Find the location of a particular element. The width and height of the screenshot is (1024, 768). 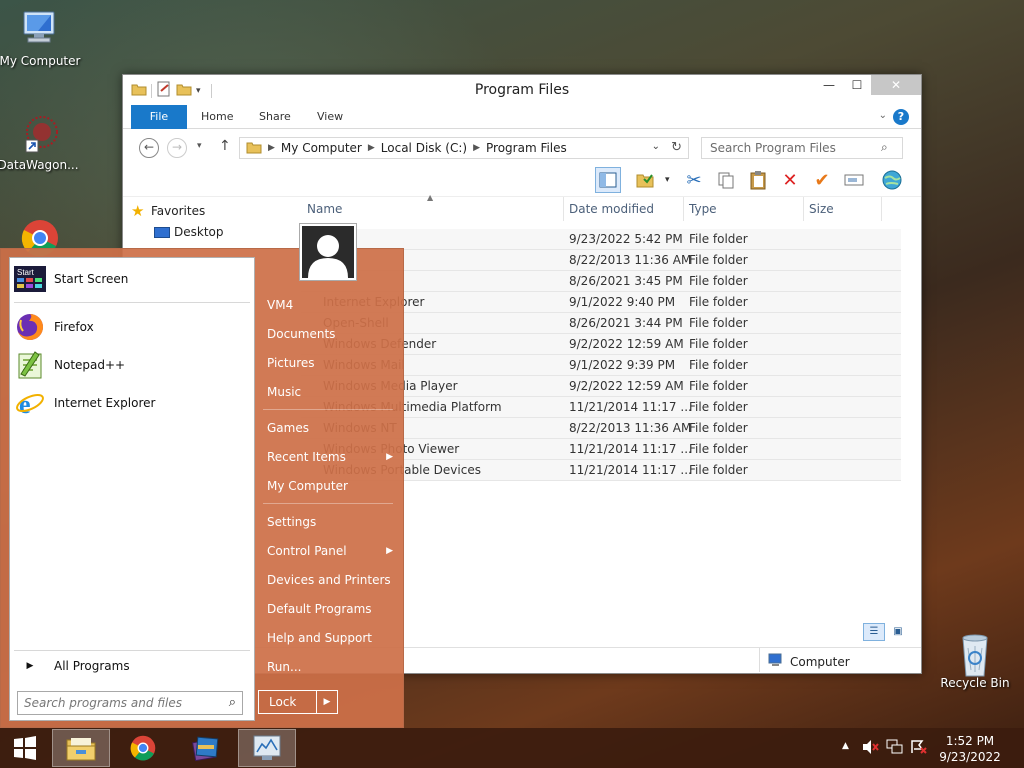

start-link-music: Music is located at coordinates (332, 392).